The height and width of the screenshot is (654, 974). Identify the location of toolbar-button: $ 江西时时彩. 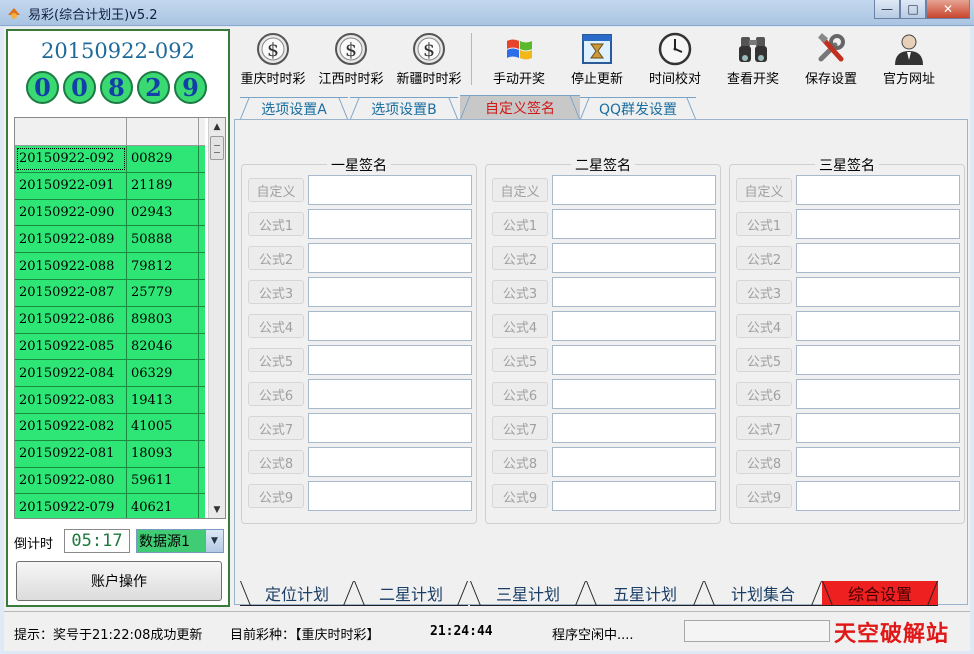
(351, 59).